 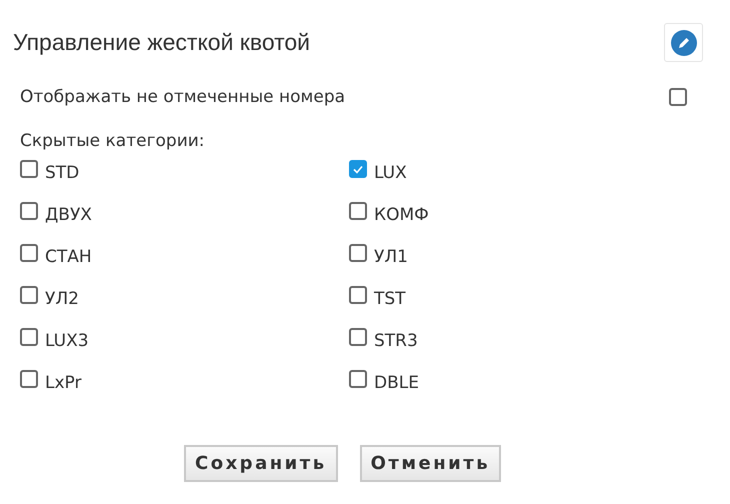 What do you see at coordinates (68, 257) in the screenshot?
I see `category-label: СТАН` at bounding box center [68, 257].